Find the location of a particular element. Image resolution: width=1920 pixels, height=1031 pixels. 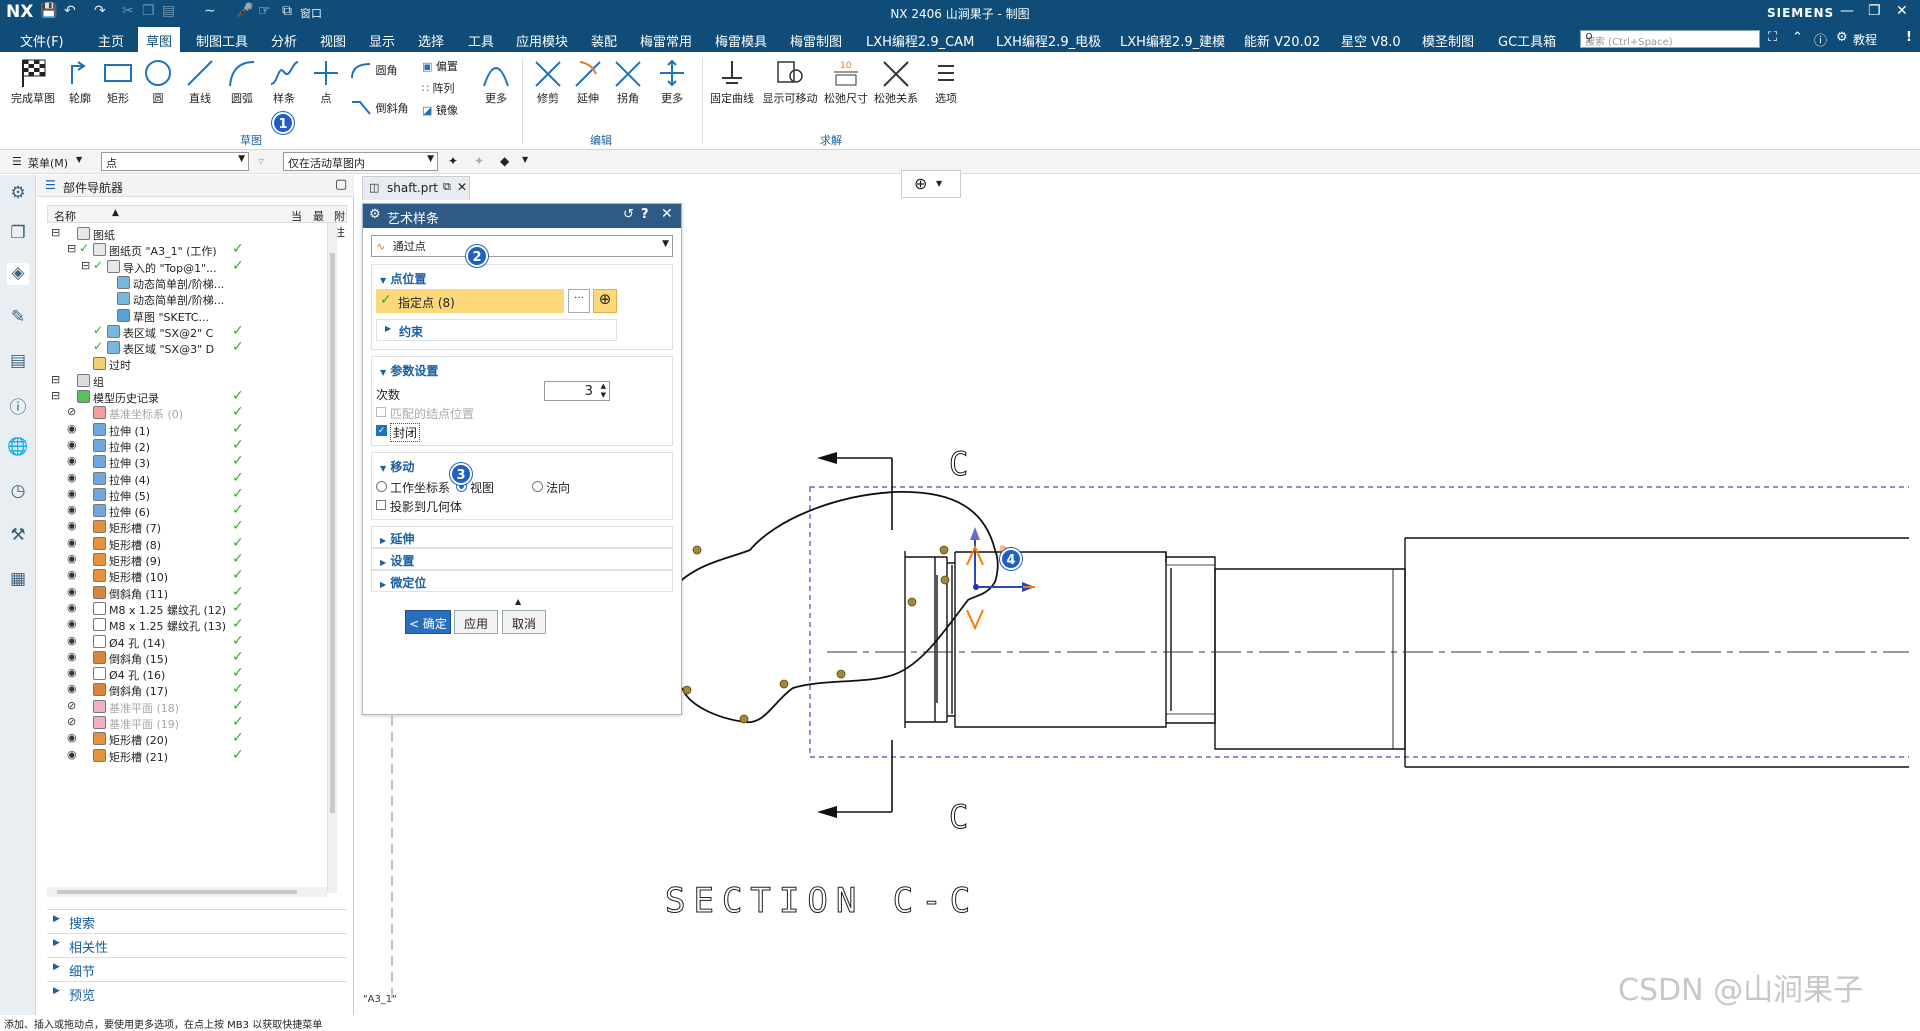

spline-type-select: ∿ 通过点 ▼ is located at coordinates (522, 246).